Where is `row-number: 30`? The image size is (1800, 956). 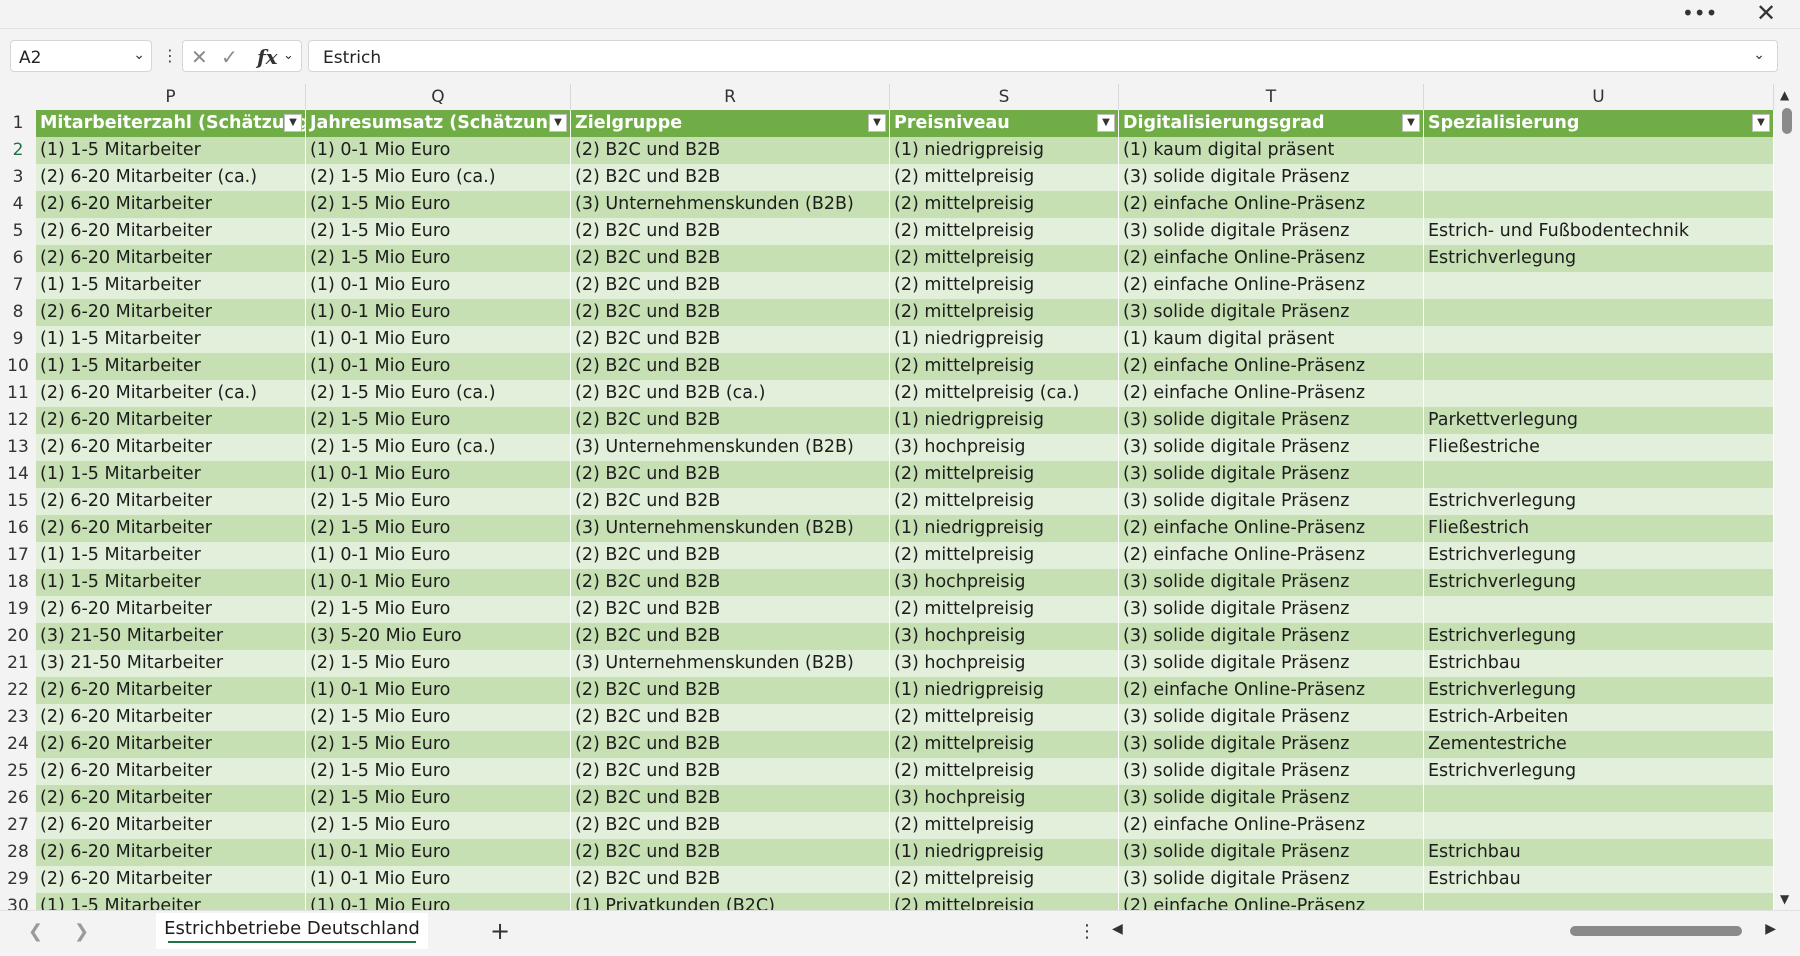
row-number: 30 is located at coordinates (18, 901).